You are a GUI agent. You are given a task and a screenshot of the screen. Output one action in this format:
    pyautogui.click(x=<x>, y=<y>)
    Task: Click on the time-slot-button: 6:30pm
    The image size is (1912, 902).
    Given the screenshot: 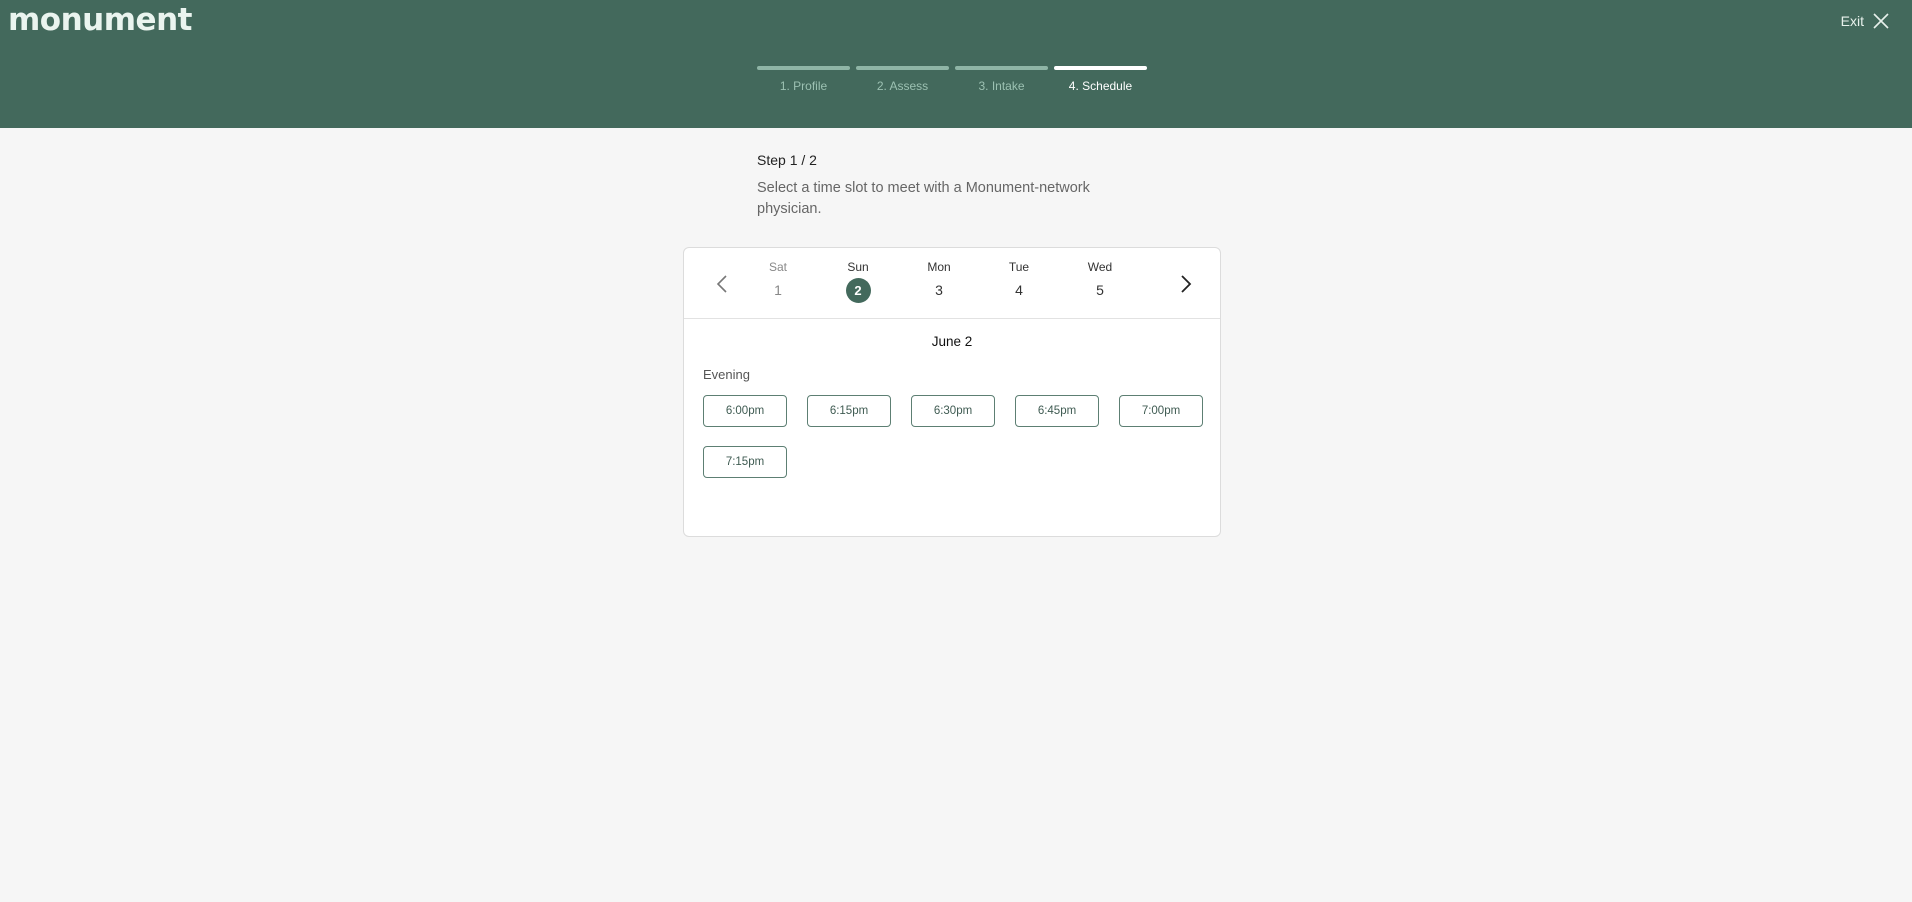 What is the action you would take?
    pyautogui.click(x=953, y=411)
    